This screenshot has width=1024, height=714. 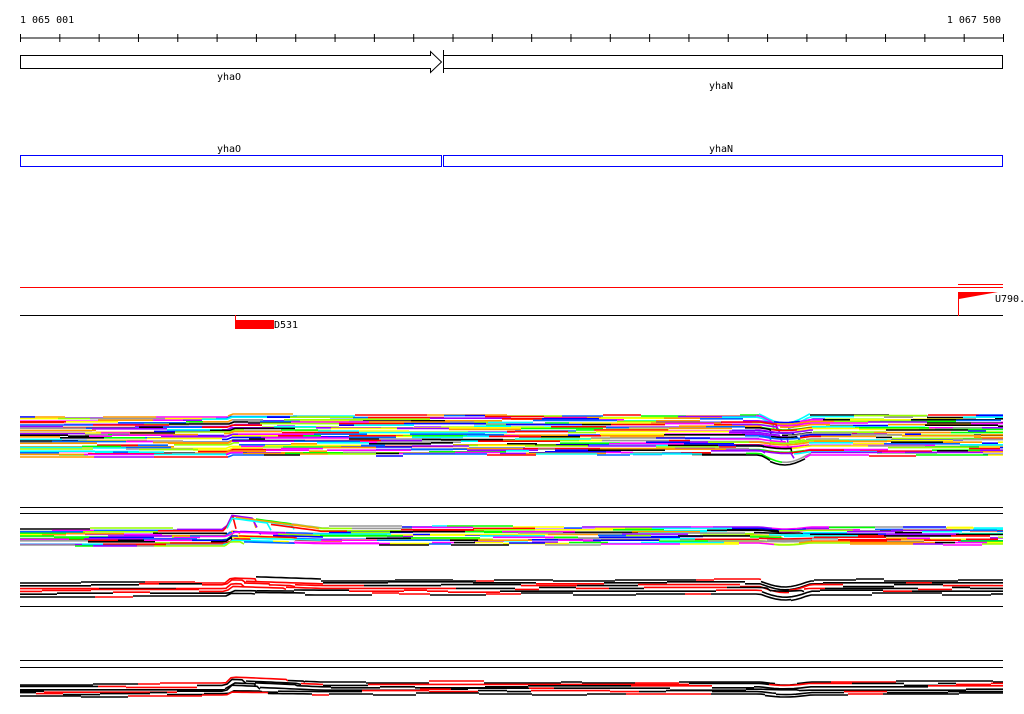 I want to click on track-2-lines, so click(x=511, y=530).